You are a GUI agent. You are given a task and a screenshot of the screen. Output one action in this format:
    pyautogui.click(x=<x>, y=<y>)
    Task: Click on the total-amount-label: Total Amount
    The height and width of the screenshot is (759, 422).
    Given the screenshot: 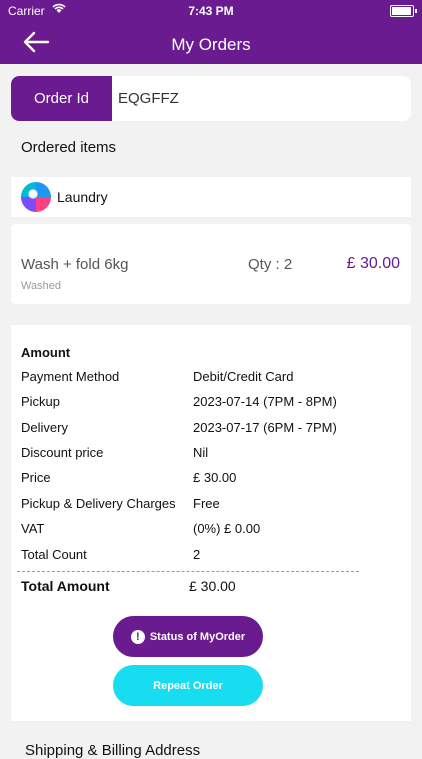 What is the action you would take?
    pyautogui.click(x=65, y=586)
    